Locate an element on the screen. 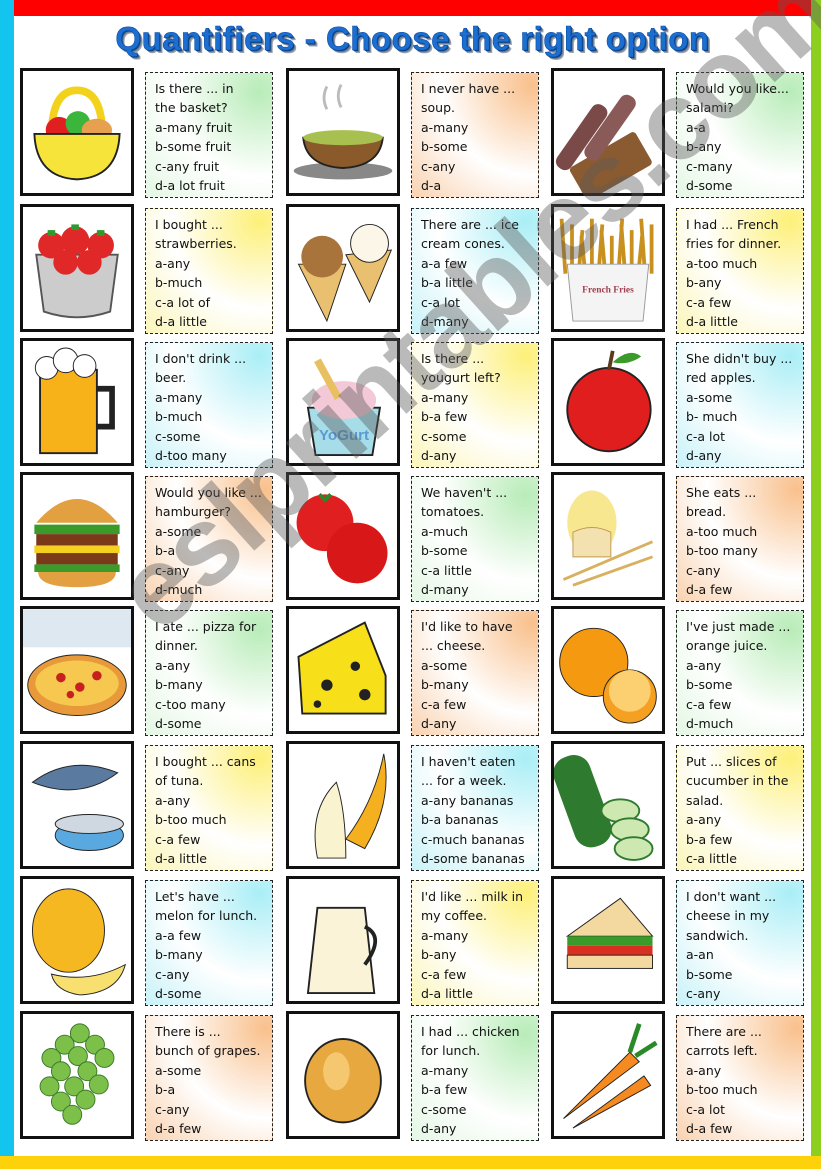 The height and width of the screenshot is (1169, 821). answer-option: b- much is located at coordinates (744, 416).